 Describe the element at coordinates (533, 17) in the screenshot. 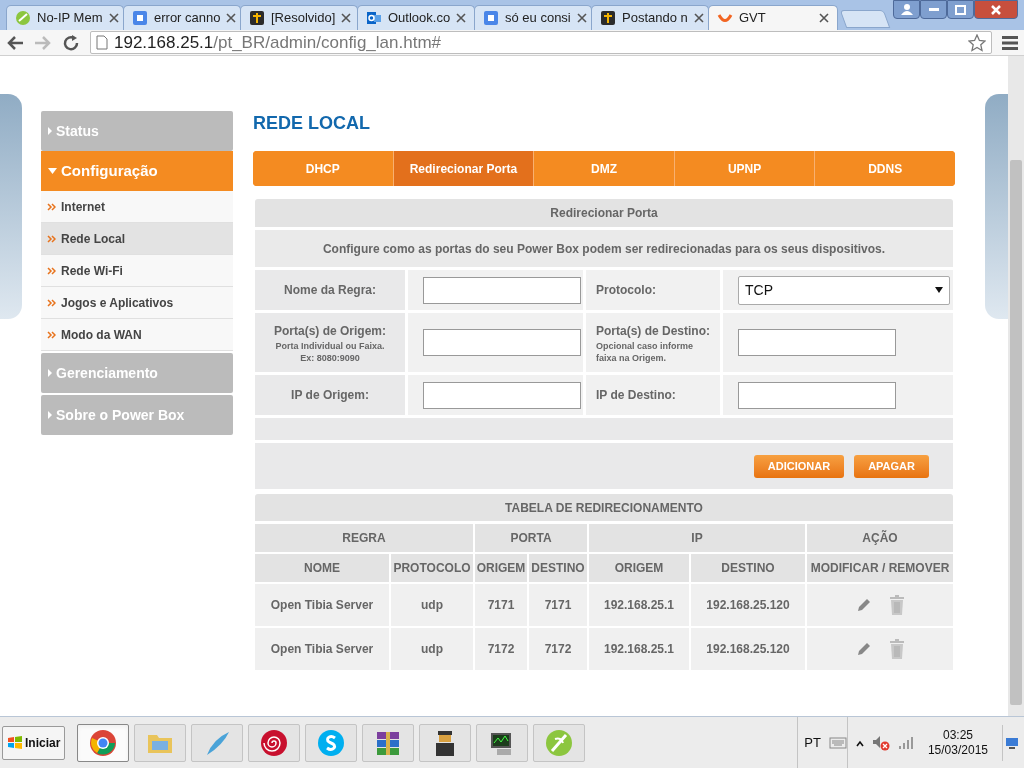

I see `browser-tab: só eu consi` at that location.